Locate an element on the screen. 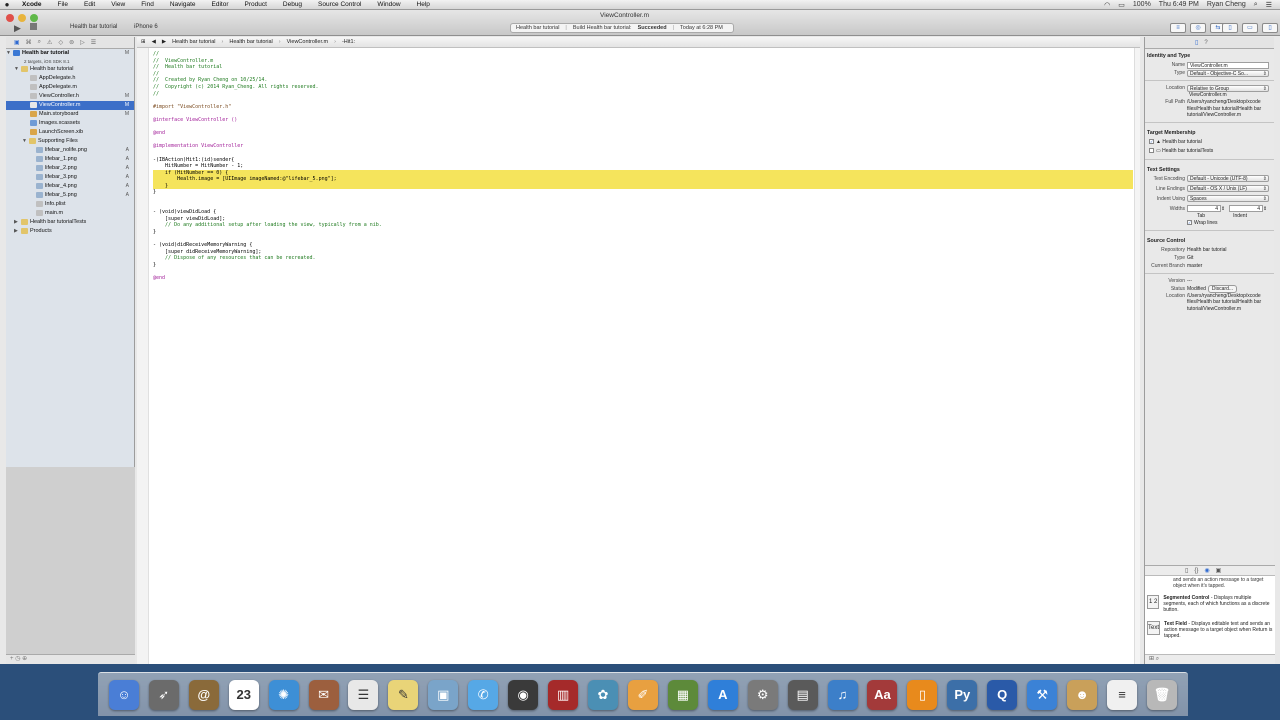 This screenshot has width=1280, height=720. python-icon: Py is located at coordinates (962, 694).